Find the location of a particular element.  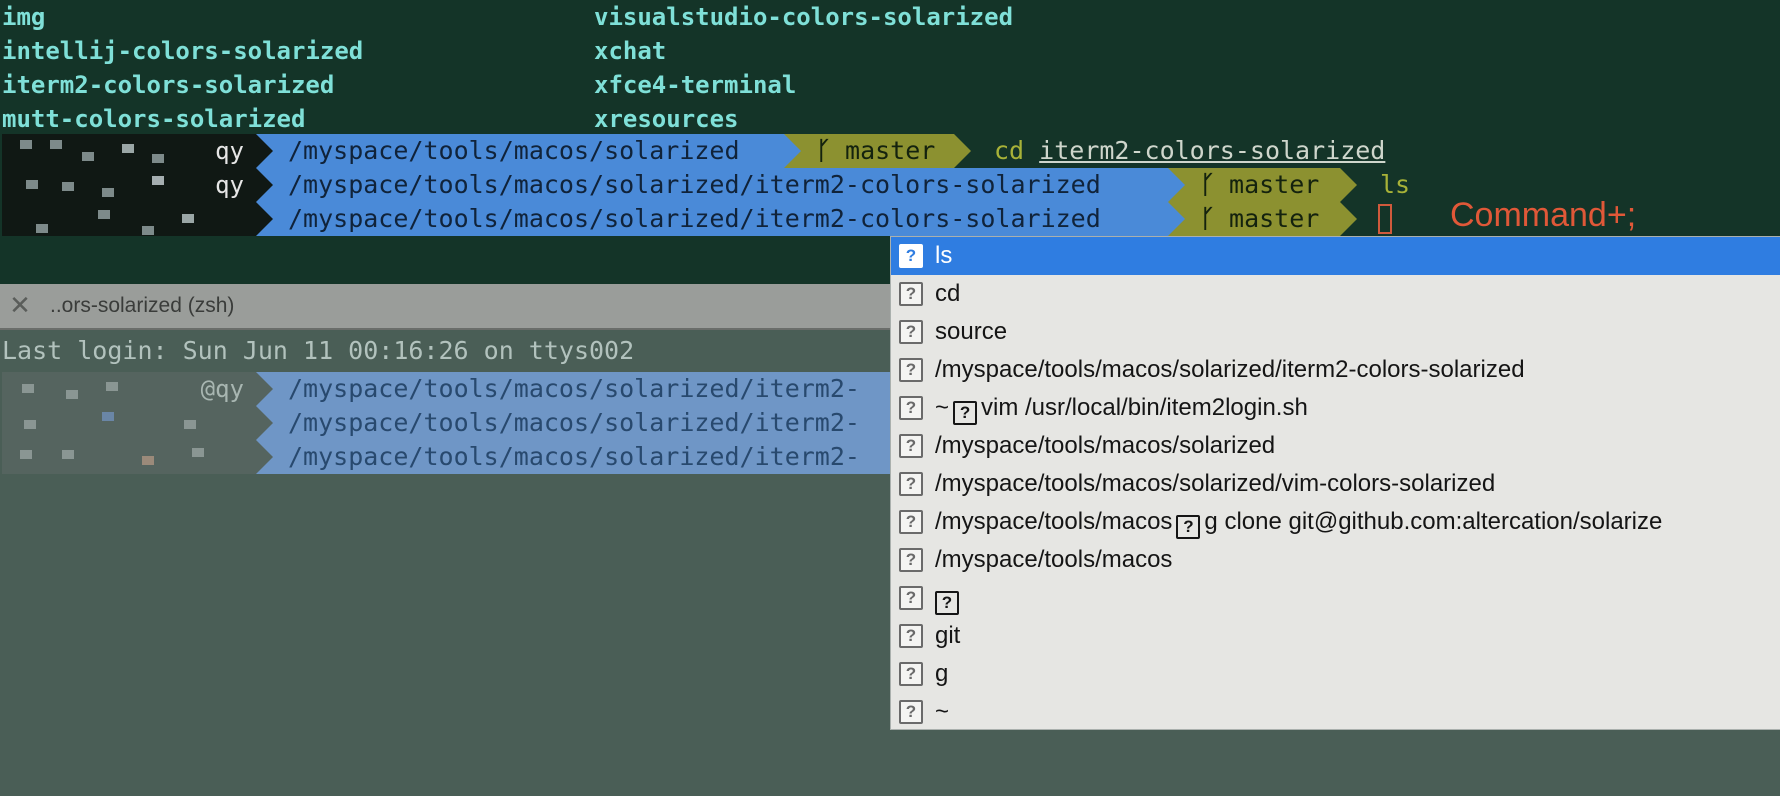

tab-title: ..ors-solarized (zsh) is located at coordinates (142, 306).